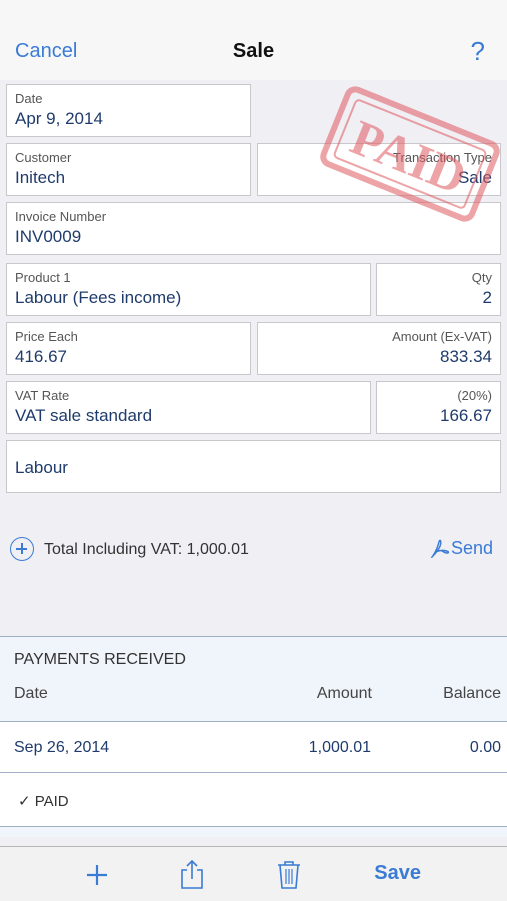 The height and width of the screenshot is (901, 507). What do you see at coordinates (253, 800) in the screenshot?
I see `paid-status-row: ✓ PAID` at bounding box center [253, 800].